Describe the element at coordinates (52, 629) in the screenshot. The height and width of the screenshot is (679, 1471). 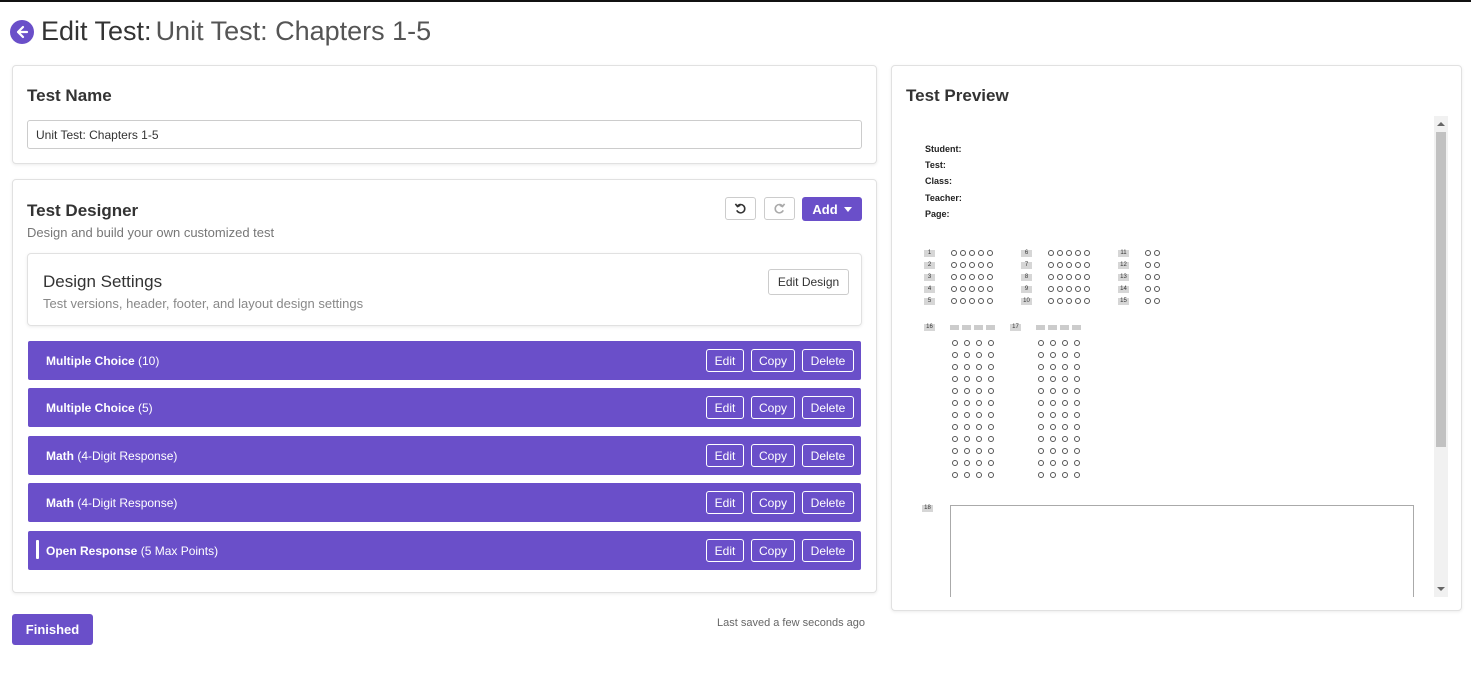
I see `finished-button: Finished` at that location.